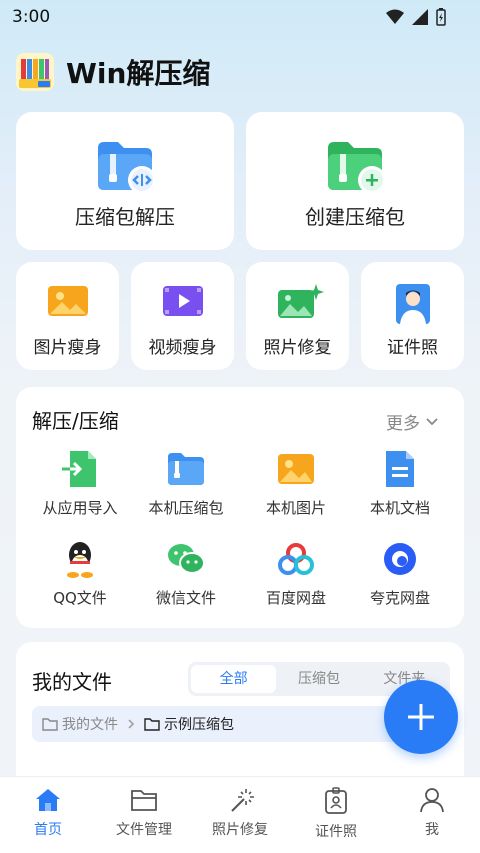 The height and width of the screenshot is (853, 480). I want to click on local-archive-label: 本机压缩包, so click(186, 508).